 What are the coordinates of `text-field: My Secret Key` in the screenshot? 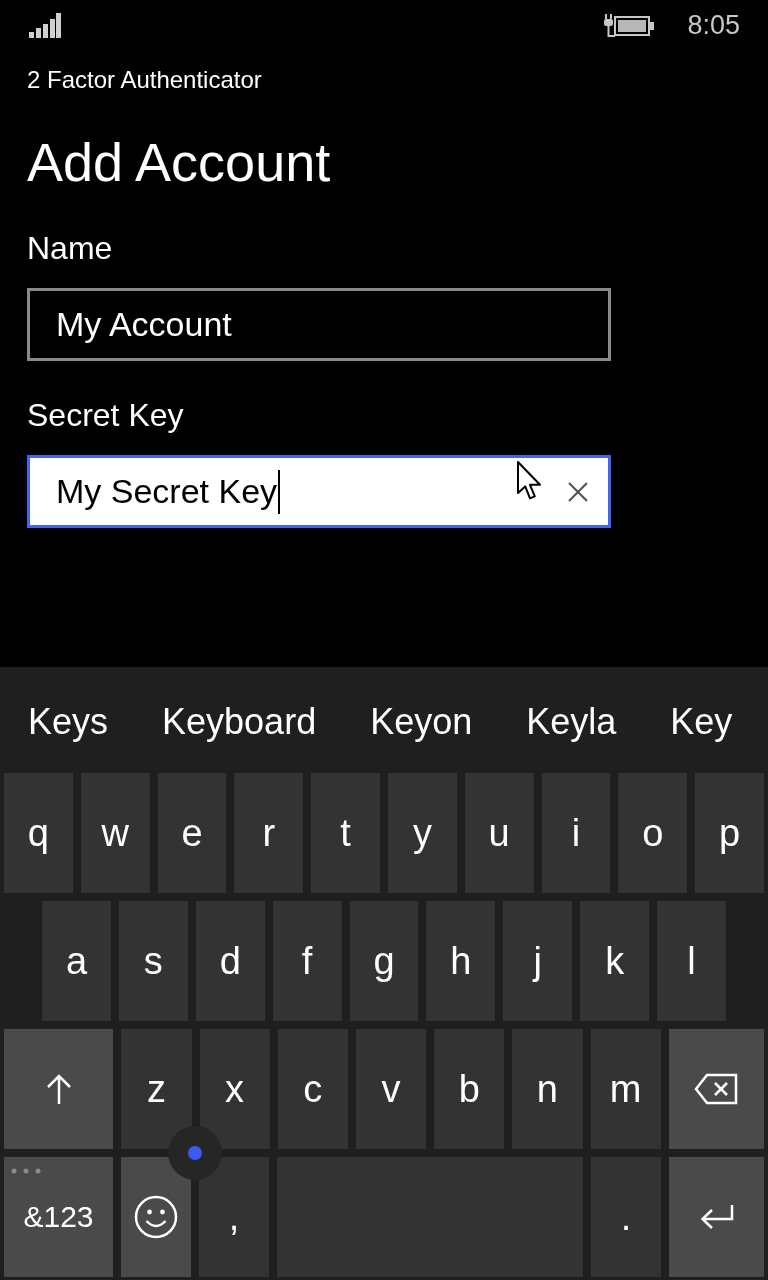 It's located at (319, 491).